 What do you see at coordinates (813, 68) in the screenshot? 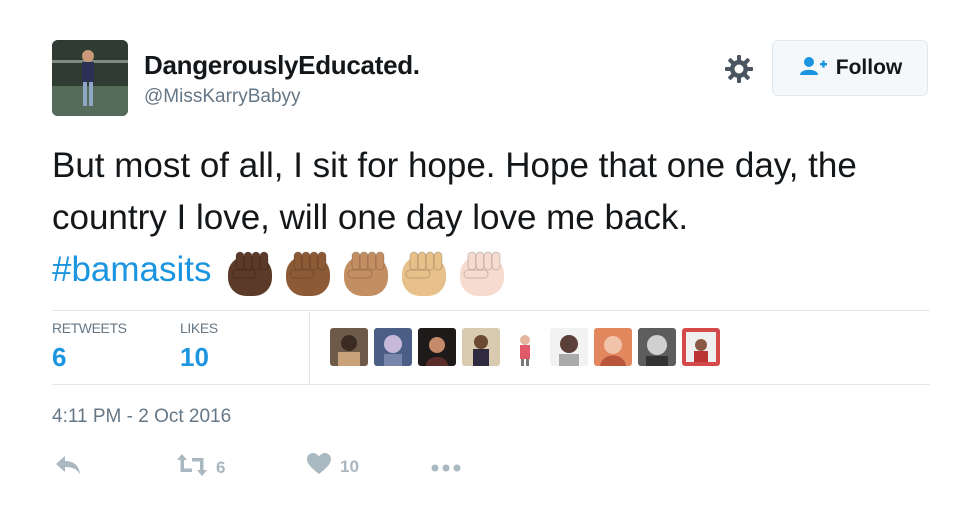
I see `add-user-icon` at bounding box center [813, 68].